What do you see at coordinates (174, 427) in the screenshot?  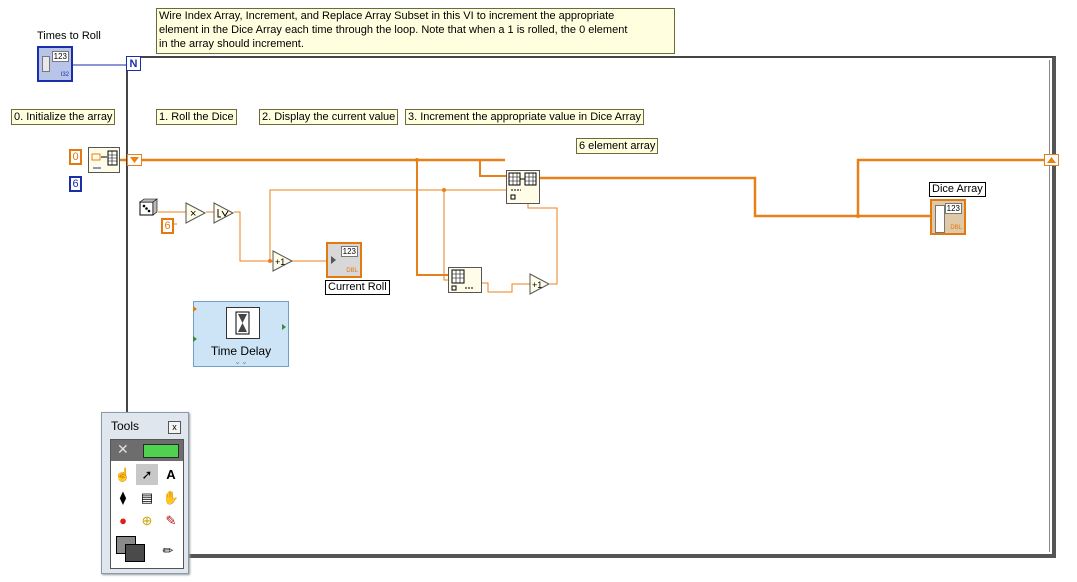 I see `close-icon: x` at bounding box center [174, 427].